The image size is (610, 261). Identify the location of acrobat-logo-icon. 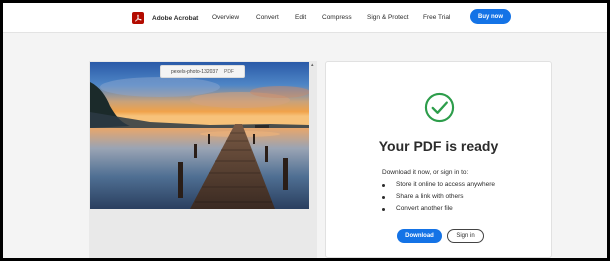
(138, 18).